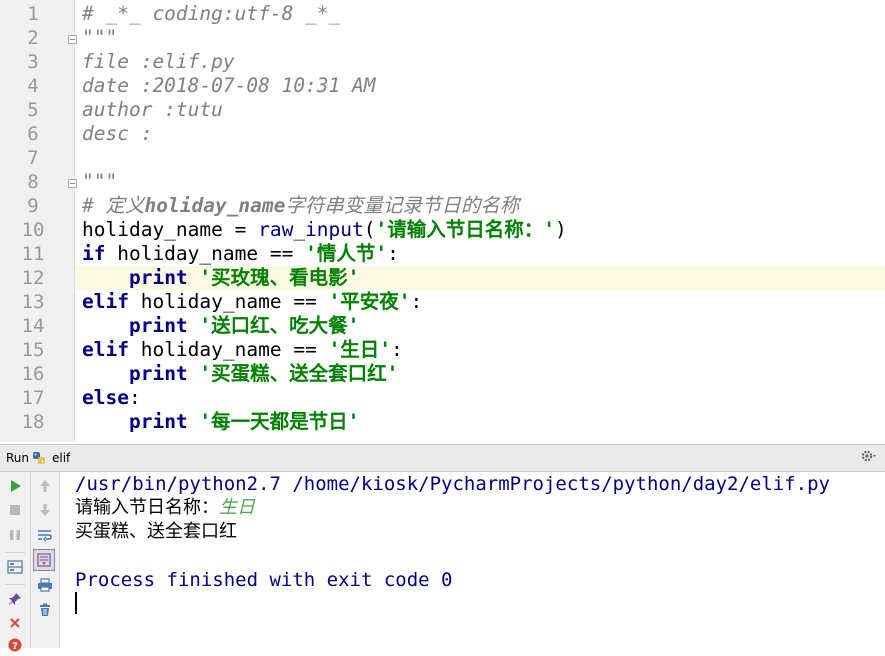 The image size is (885, 656). I want to click on string-literal: '情人节', so click(346, 253).